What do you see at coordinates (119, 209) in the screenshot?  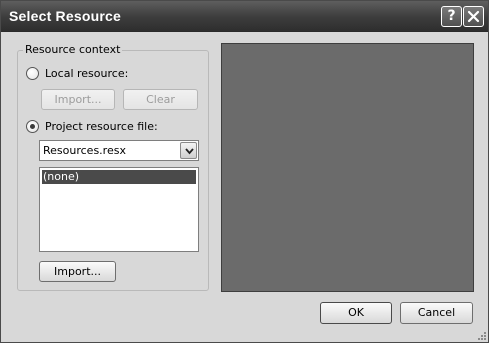 I see `resource-list: (none)` at bounding box center [119, 209].